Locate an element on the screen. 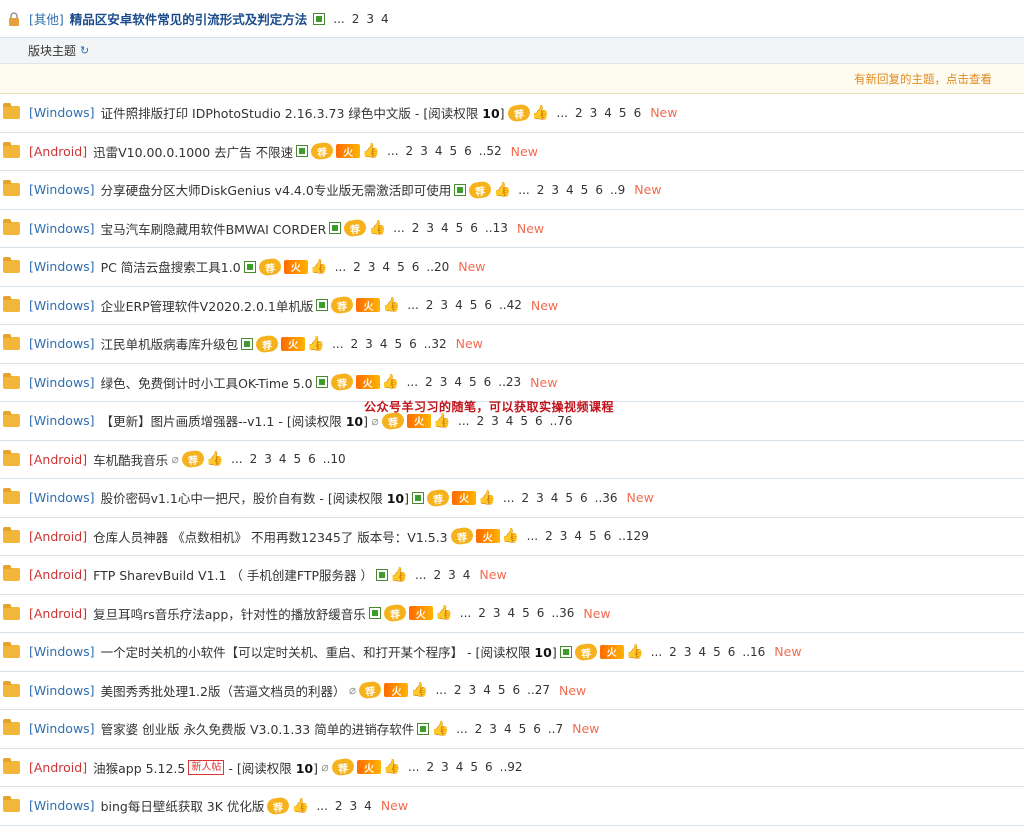 The width and height of the screenshot is (1024, 826). page-link: ..42 is located at coordinates (510, 305).